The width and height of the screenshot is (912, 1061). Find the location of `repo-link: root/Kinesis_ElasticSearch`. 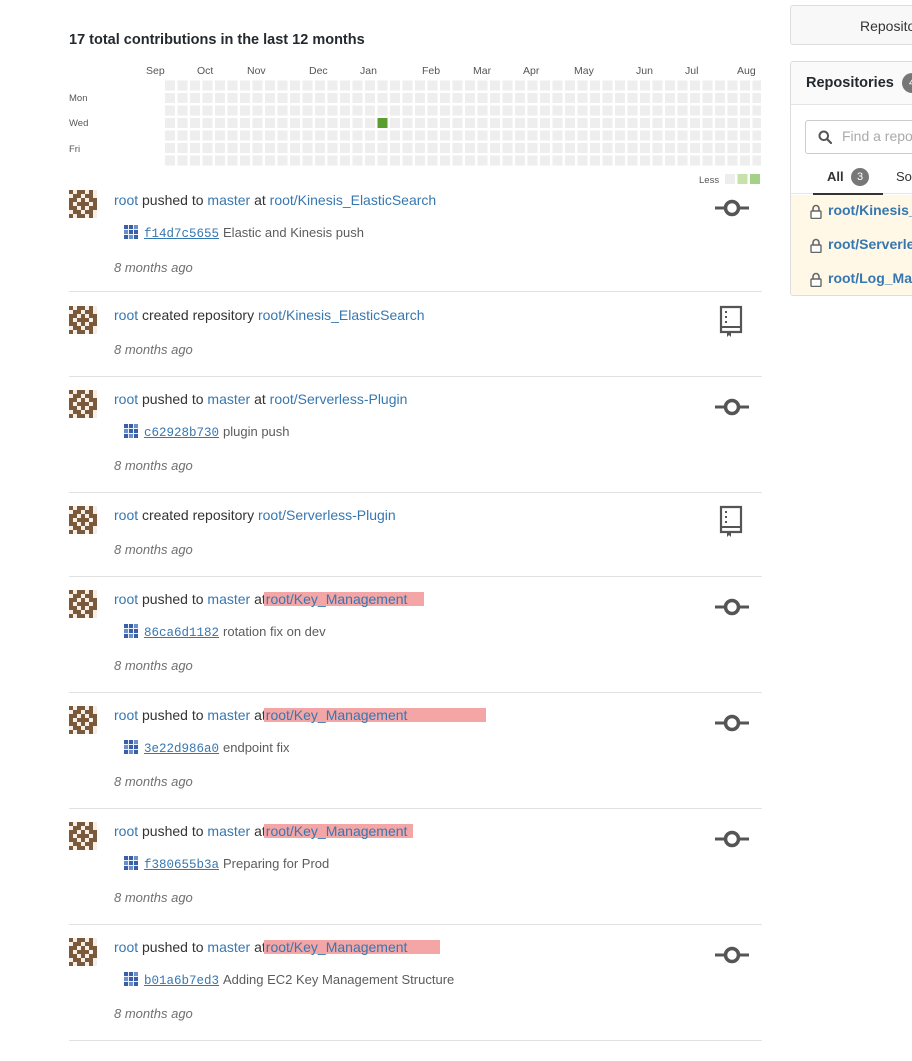

repo-link: root/Kinesis_ElasticSearch is located at coordinates (870, 210).